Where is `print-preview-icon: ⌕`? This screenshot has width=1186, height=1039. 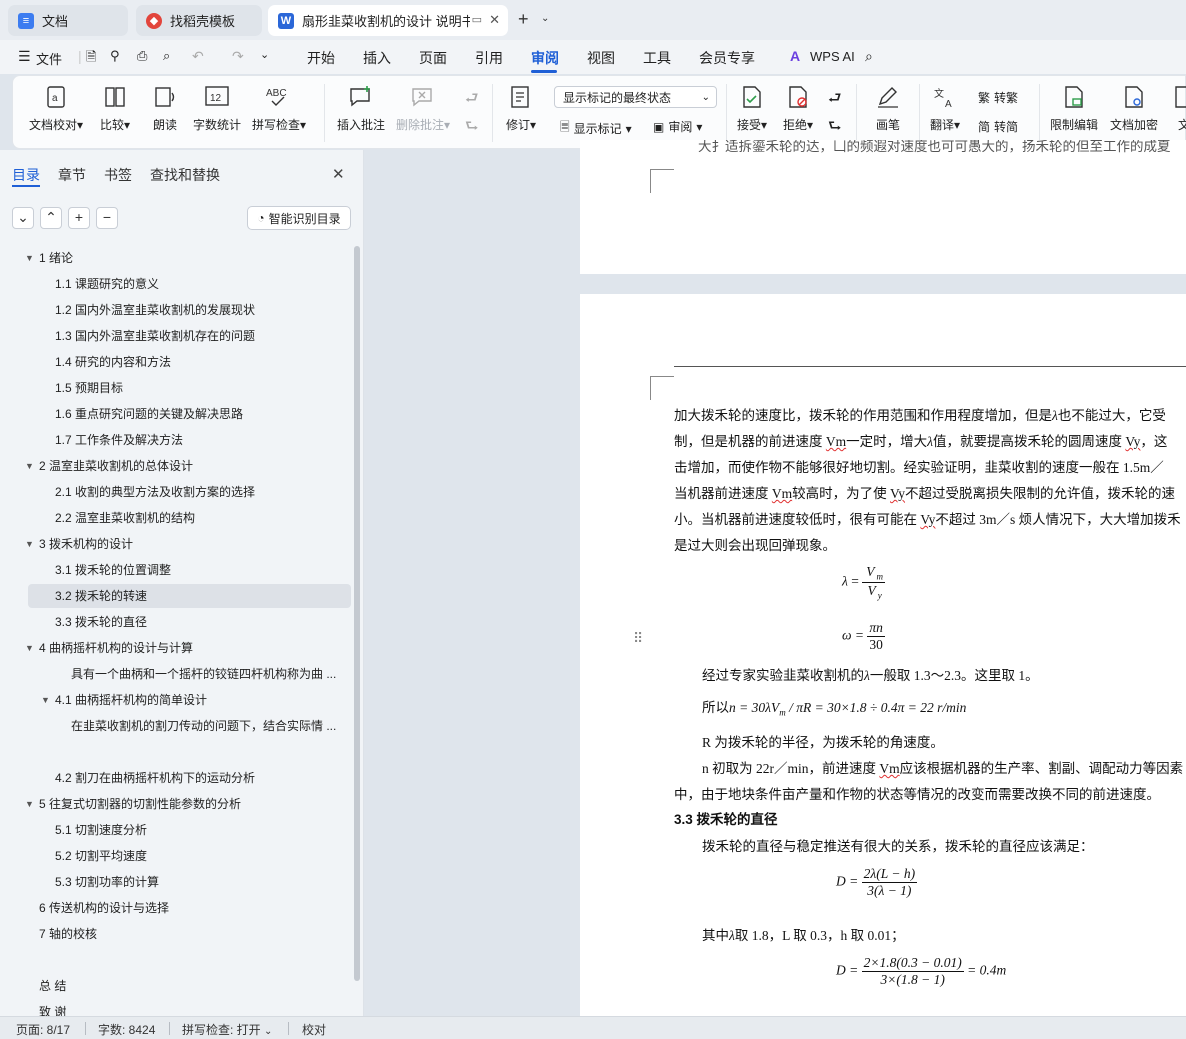 print-preview-icon: ⌕ is located at coordinates (166, 56).